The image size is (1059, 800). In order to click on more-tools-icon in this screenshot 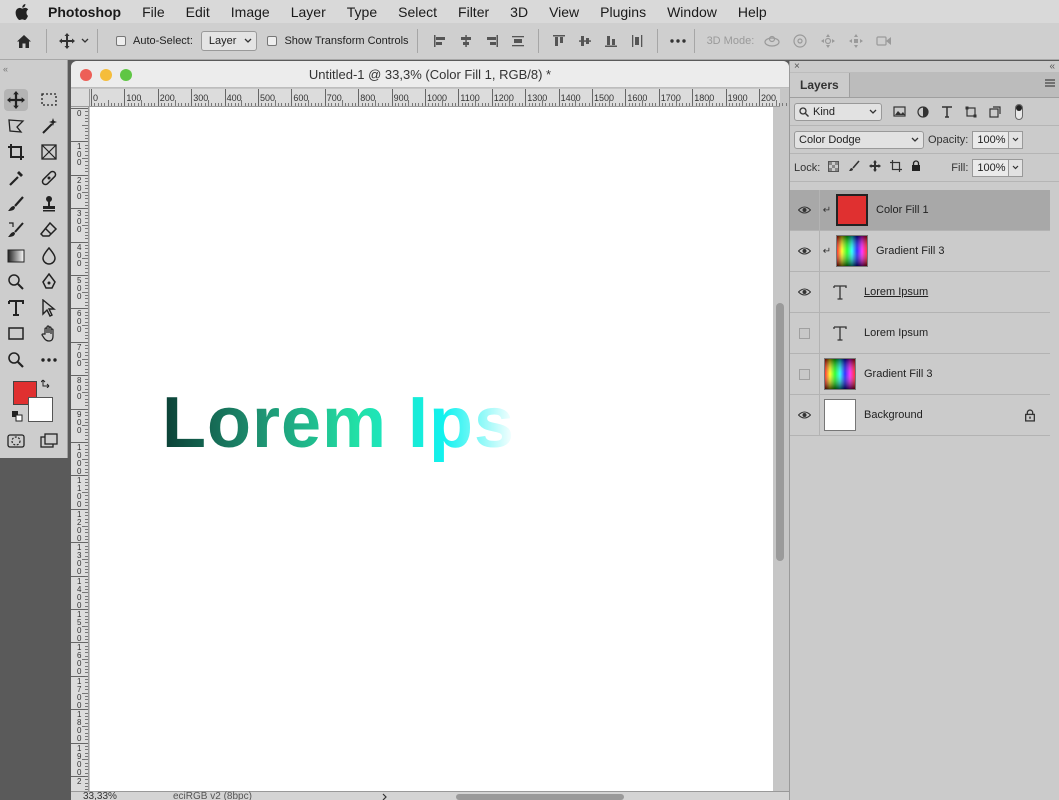, I will do `click(49, 360)`.